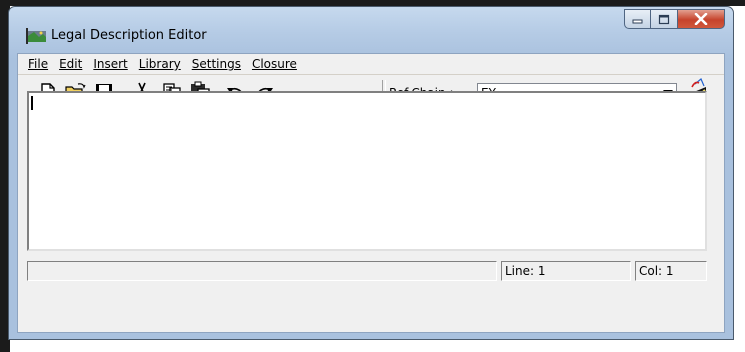  Describe the element at coordinates (129, 35) in the screenshot. I see `window-title: Legal Description Editor` at that location.